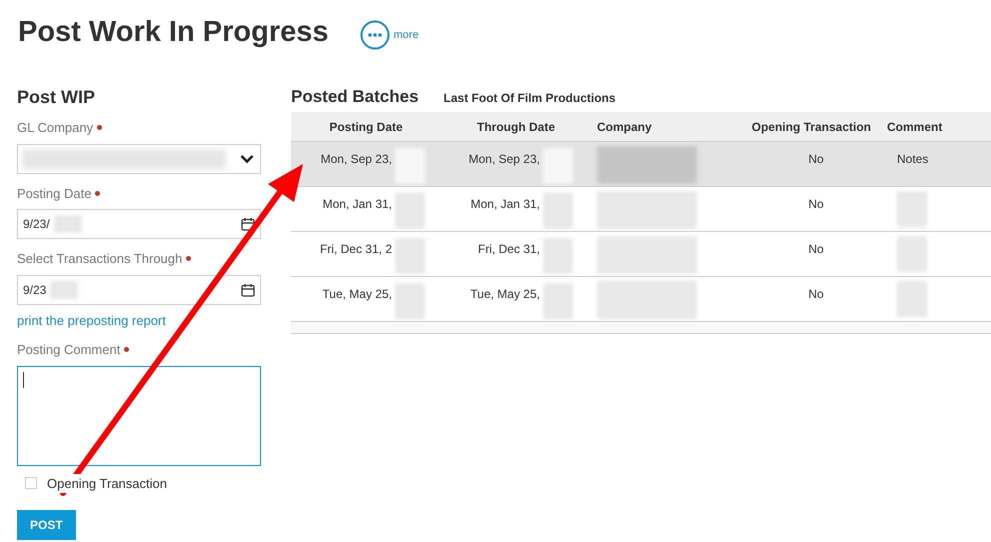 Image resolution: width=991 pixels, height=542 pixels. Describe the element at coordinates (912, 159) in the screenshot. I see `table-cell: Notes` at that location.